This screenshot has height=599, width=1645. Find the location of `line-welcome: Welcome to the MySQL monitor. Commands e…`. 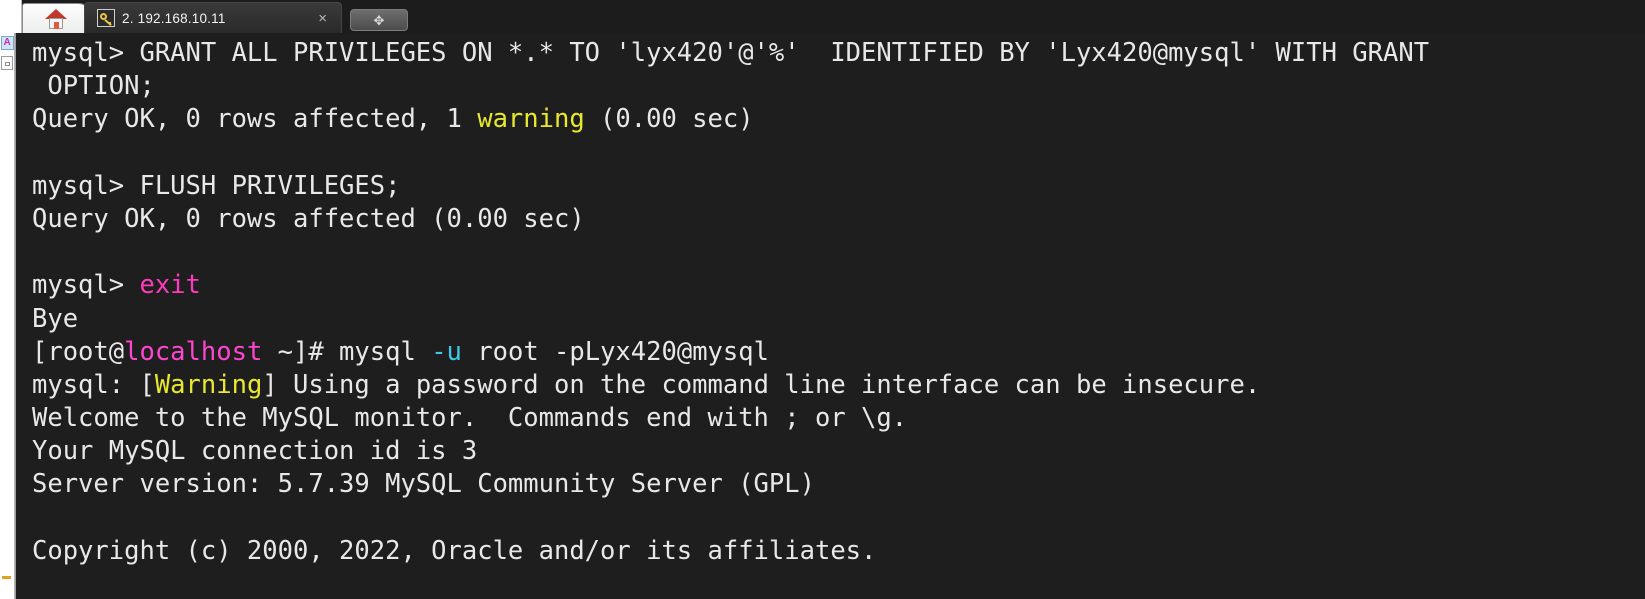

line-welcome: Welcome to the MySQL monitor. Commands e… is located at coordinates (838, 418).